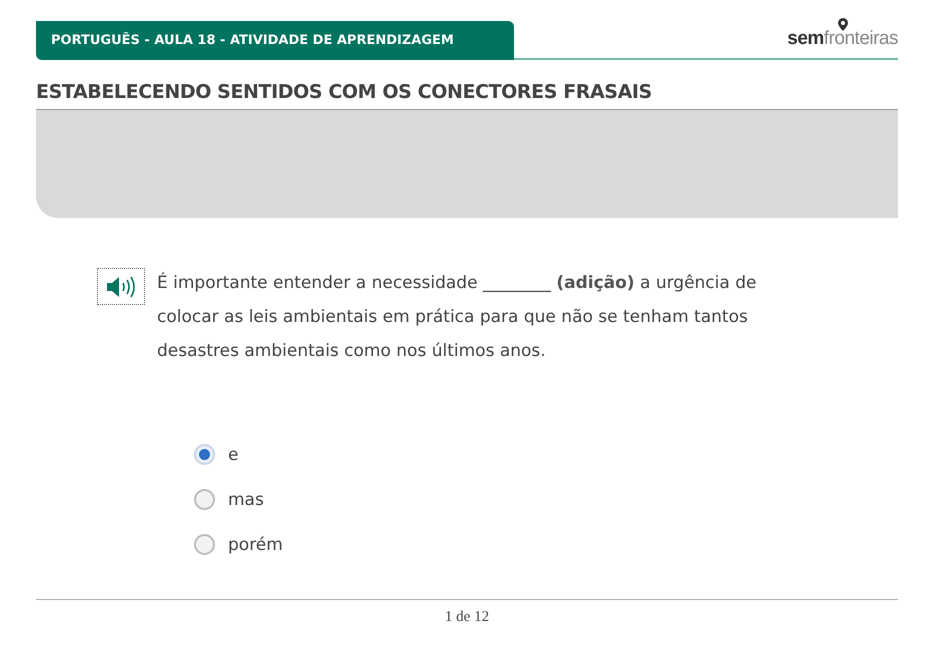  I want to click on option-label: mas, so click(246, 500).